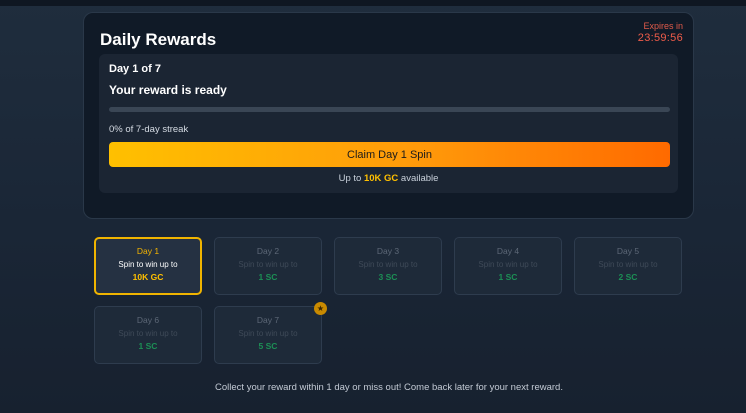  Describe the element at coordinates (660, 38) in the screenshot. I see `expires-timer: 23:59:56` at that location.